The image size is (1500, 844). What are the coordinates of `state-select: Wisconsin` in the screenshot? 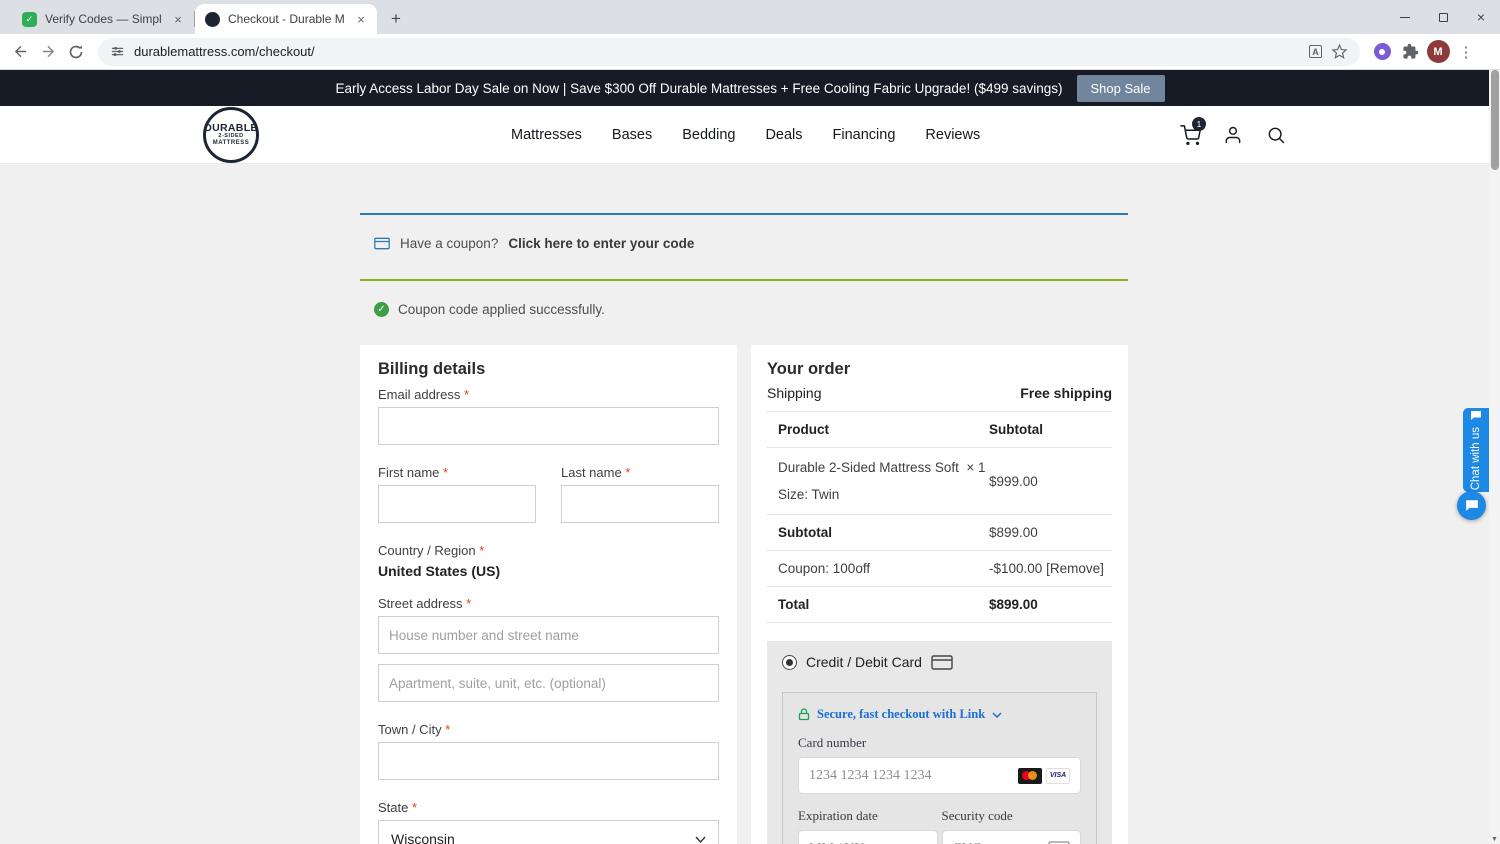 It's located at (548, 832).